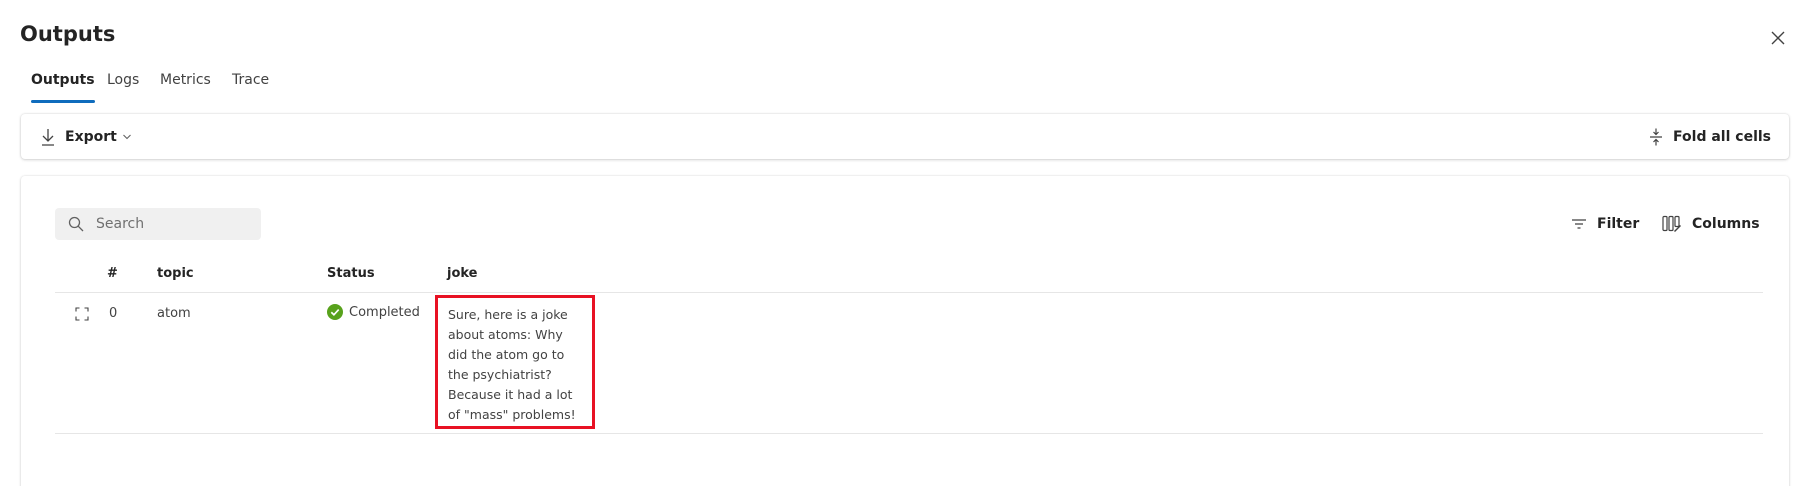  What do you see at coordinates (909, 274) in the screenshot?
I see `table-header: # topic Status joke` at bounding box center [909, 274].